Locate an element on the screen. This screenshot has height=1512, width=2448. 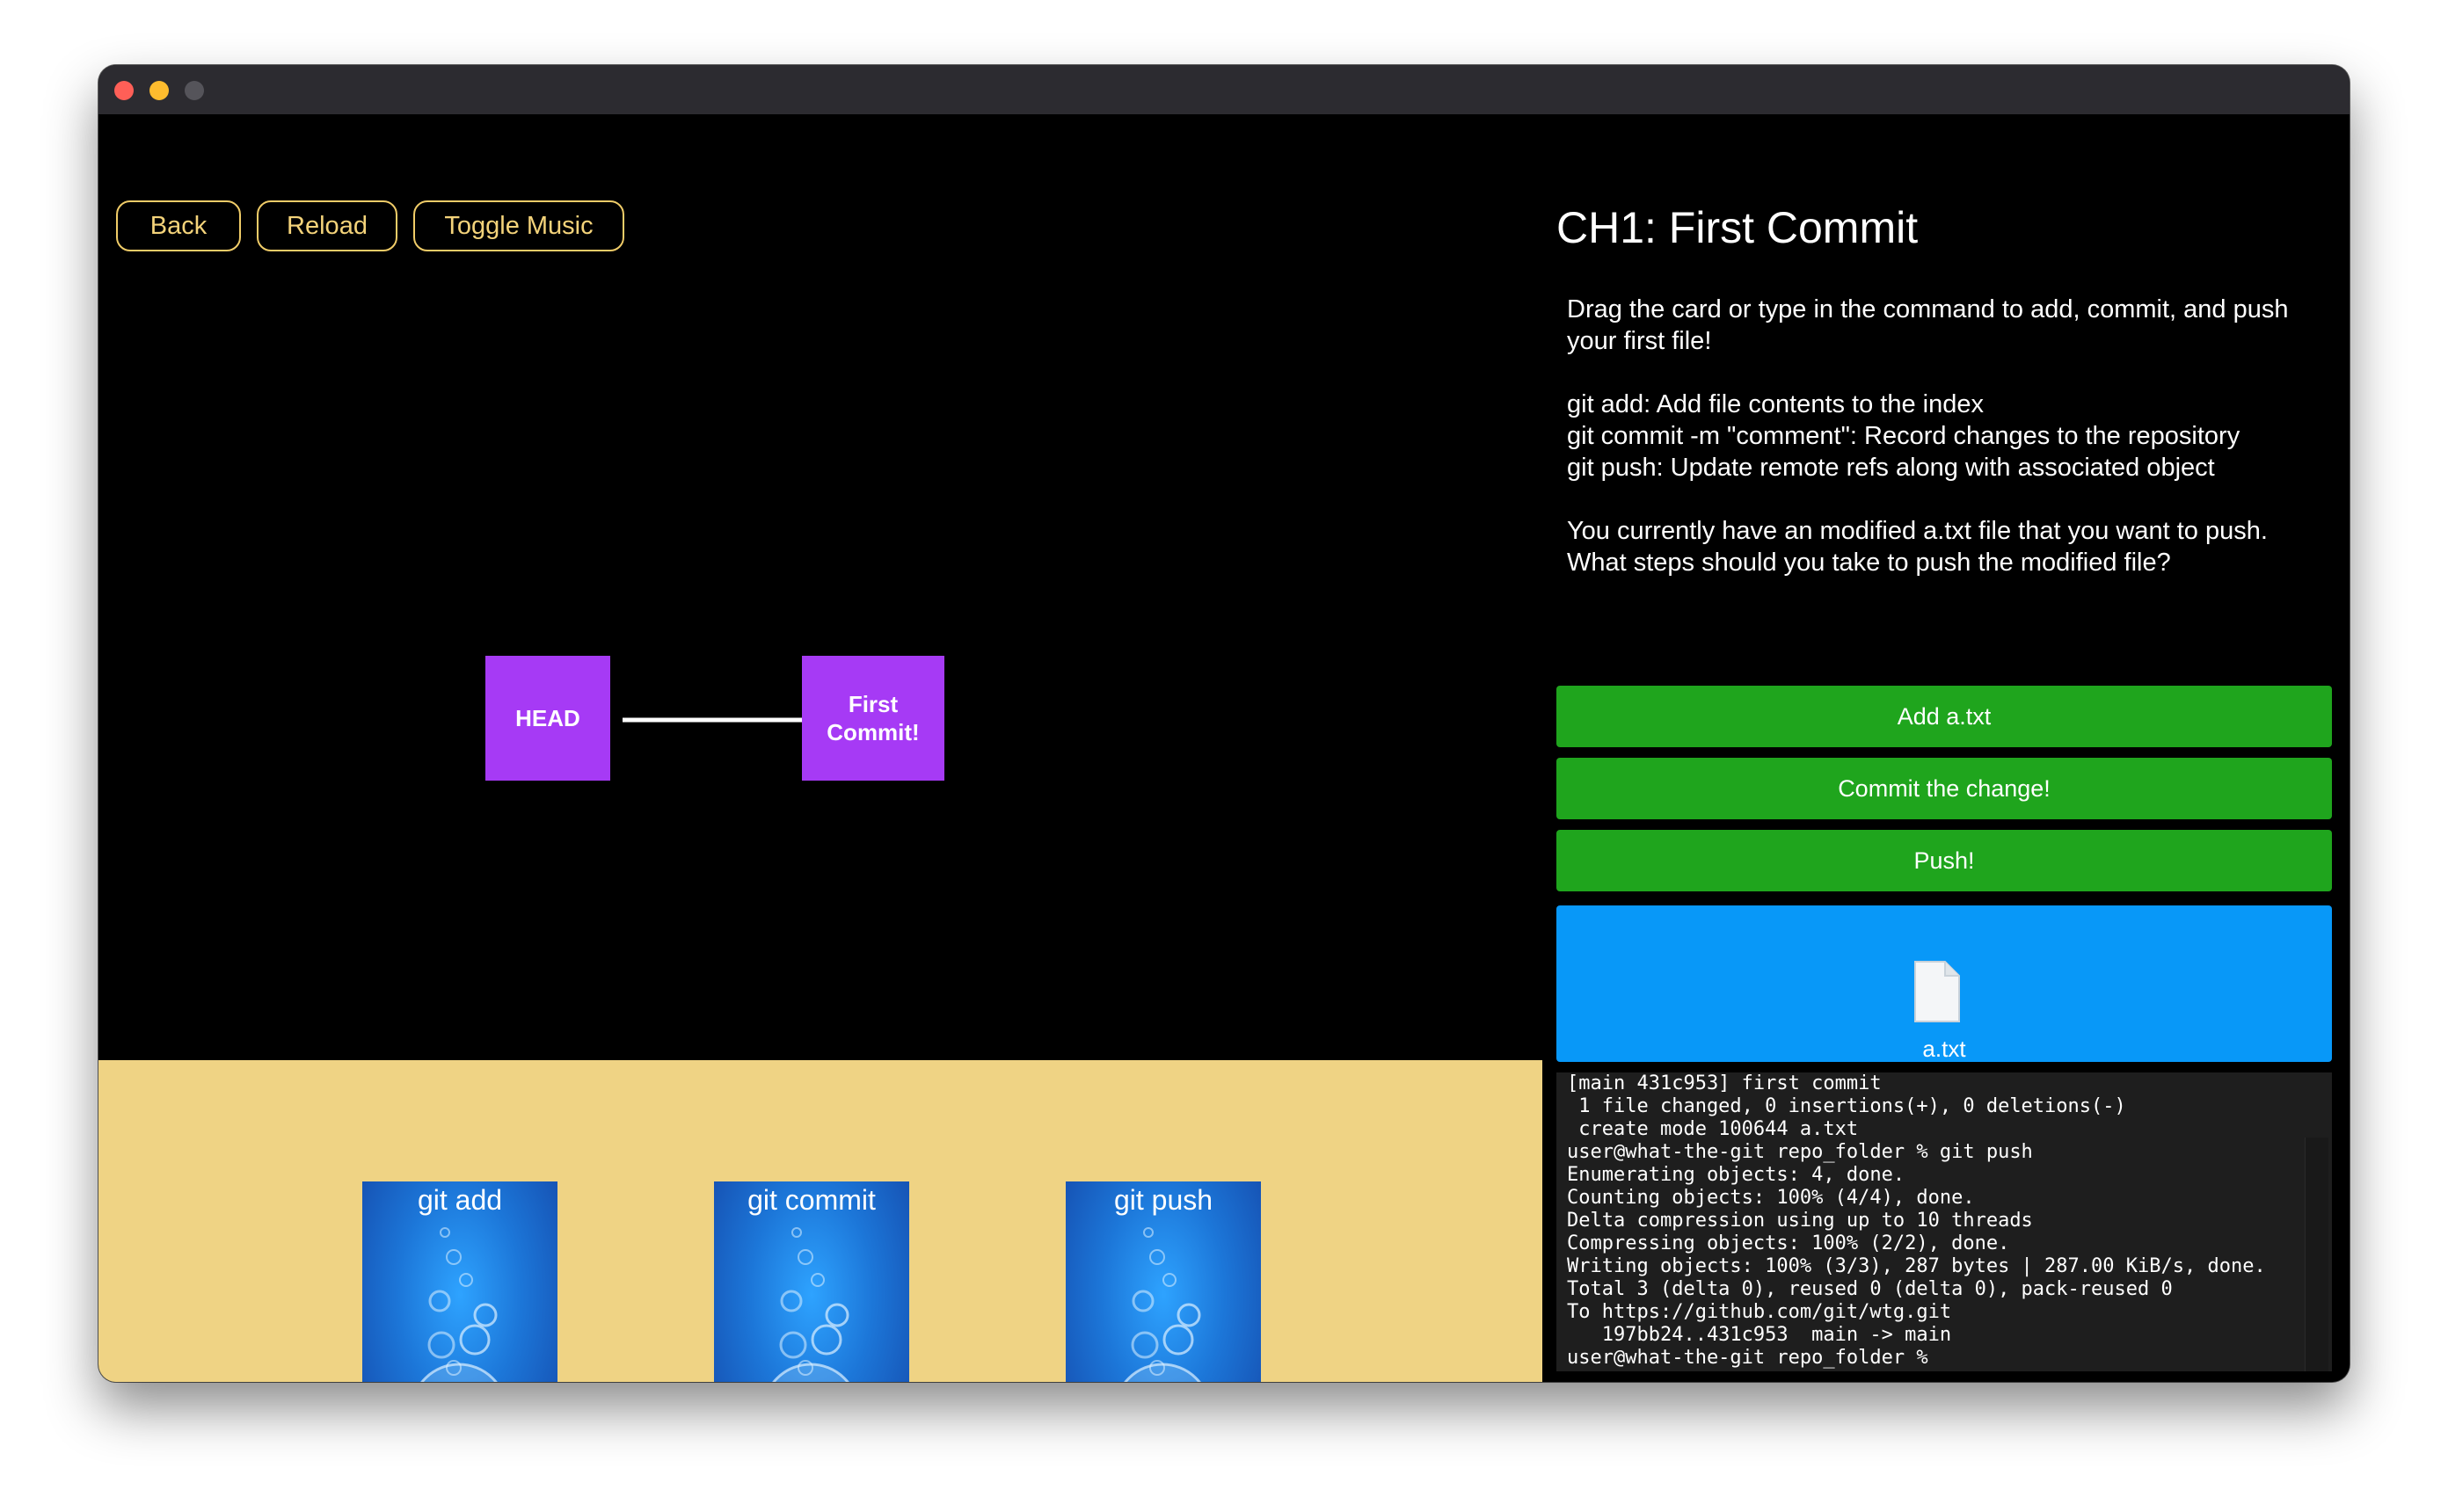
terminal-line: create mode 100644 a.txt is located at coordinates (1713, 1129).